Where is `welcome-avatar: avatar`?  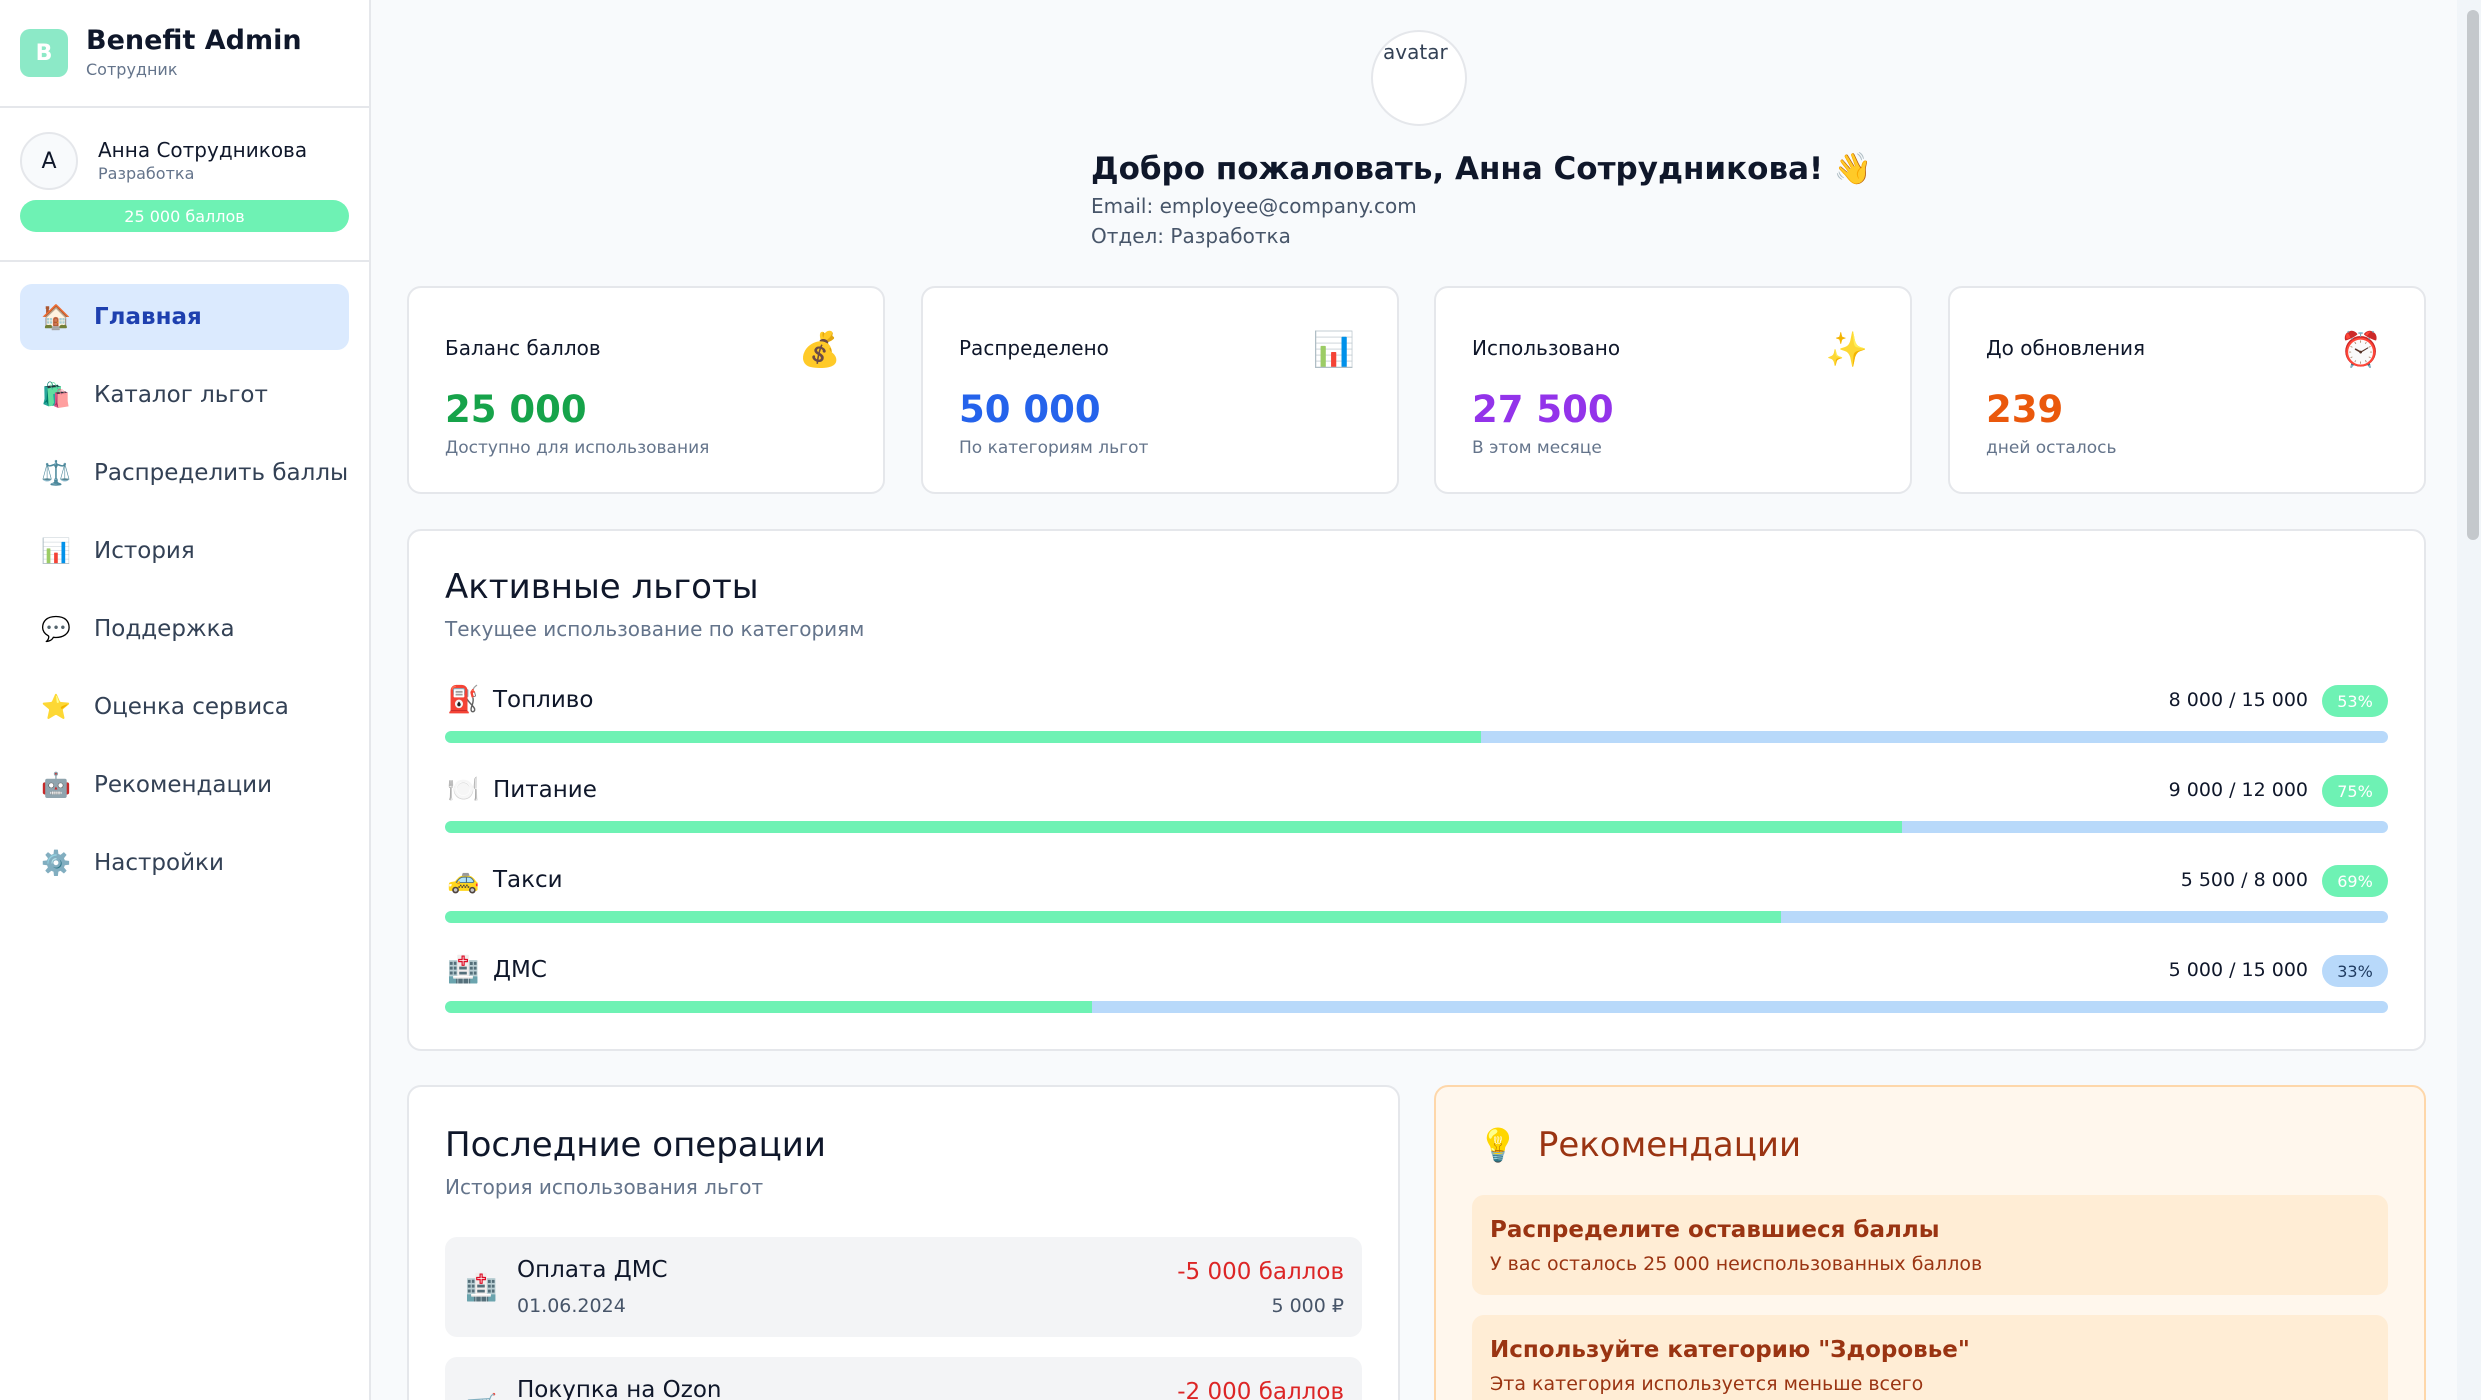
welcome-avatar: avatar is located at coordinates (1419, 78).